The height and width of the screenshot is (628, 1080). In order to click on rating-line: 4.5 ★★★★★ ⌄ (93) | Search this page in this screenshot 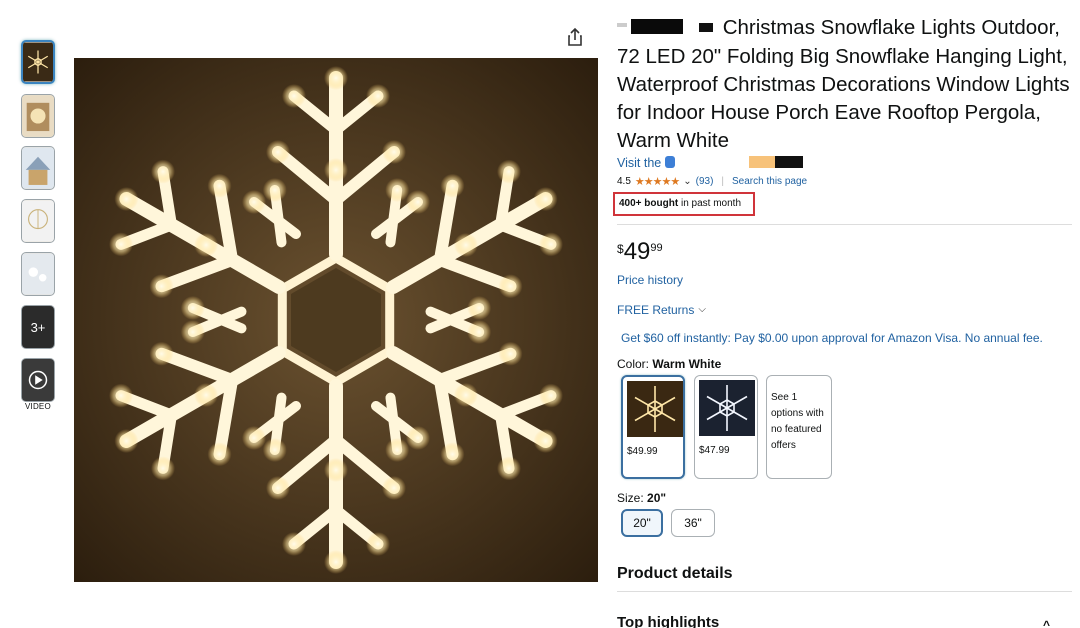, I will do `click(844, 181)`.